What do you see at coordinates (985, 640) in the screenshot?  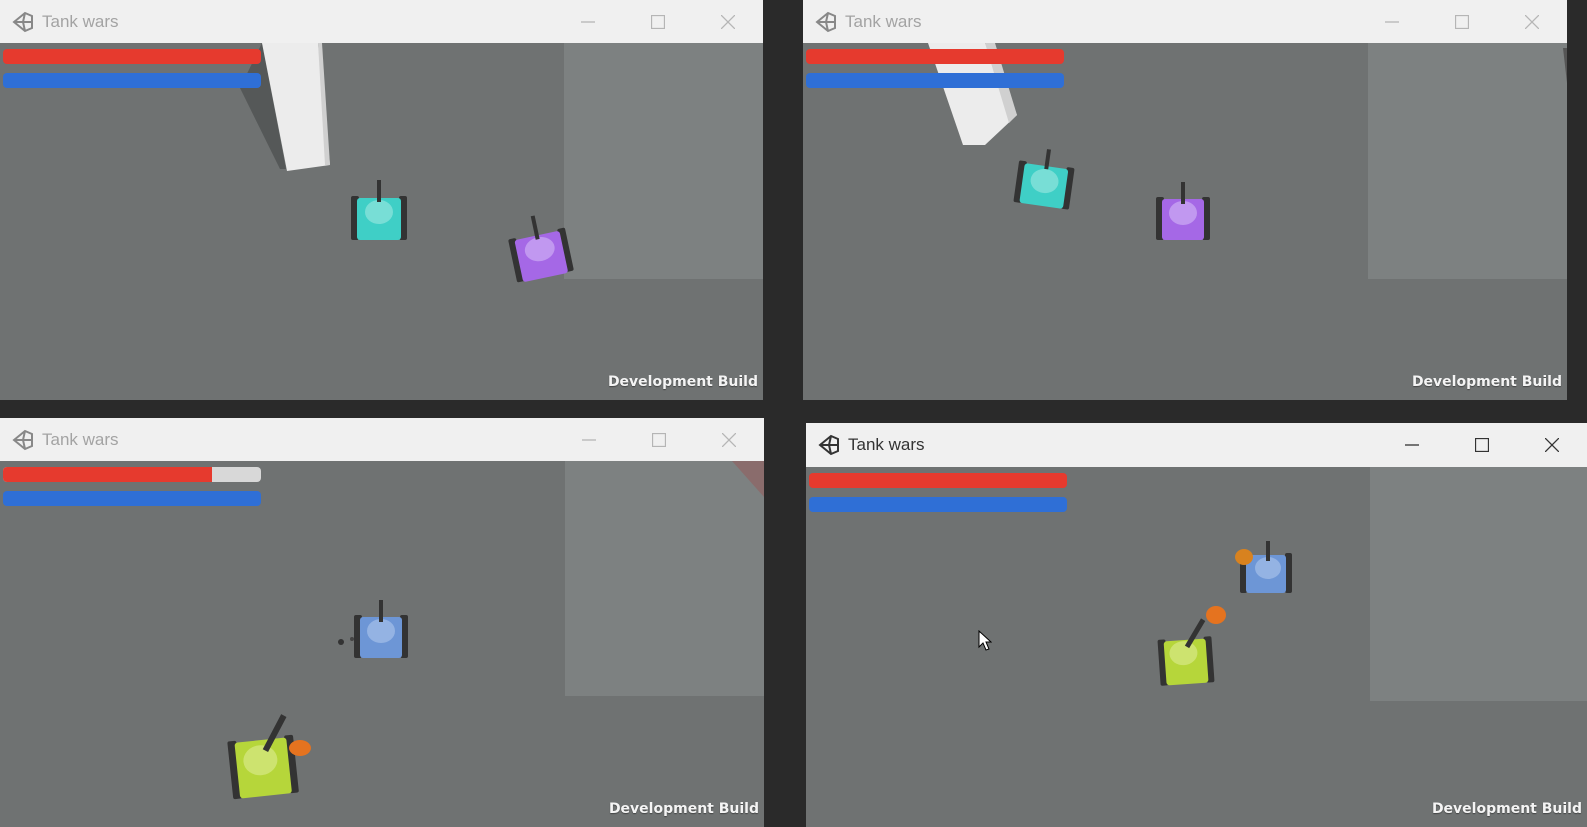 I see `mouse-cursor-icon` at bounding box center [985, 640].